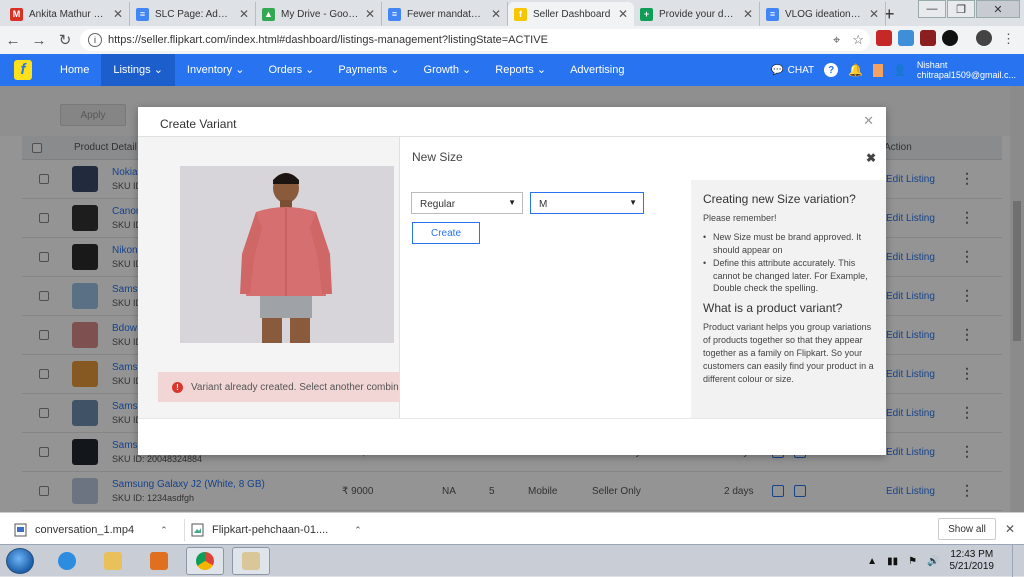 The width and height of the screenshot is (1024, 577). What do you see at coordinates (448, 70) in the screenshot?
I see `nav-item: Growth ⌄` at bounding box center [448, 70].